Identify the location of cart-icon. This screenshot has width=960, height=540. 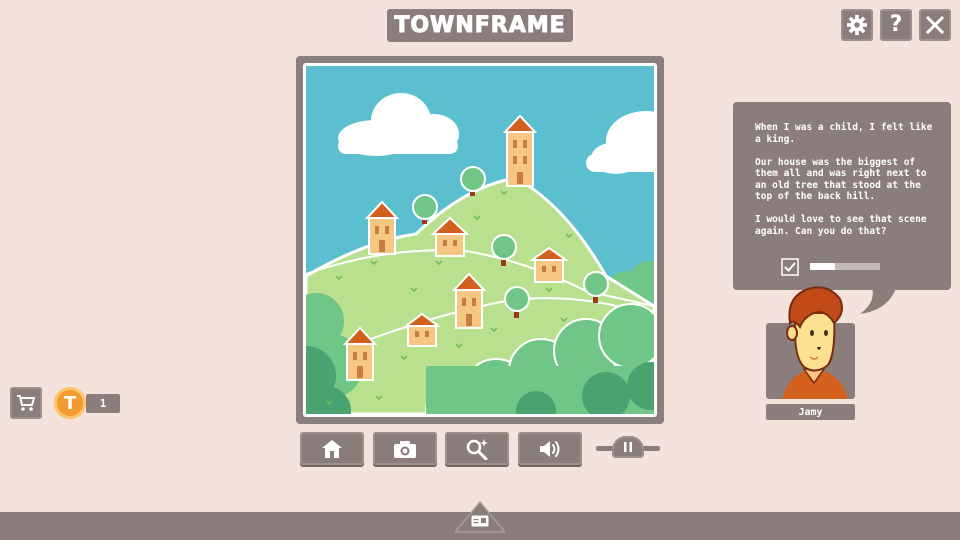
(26, 403).